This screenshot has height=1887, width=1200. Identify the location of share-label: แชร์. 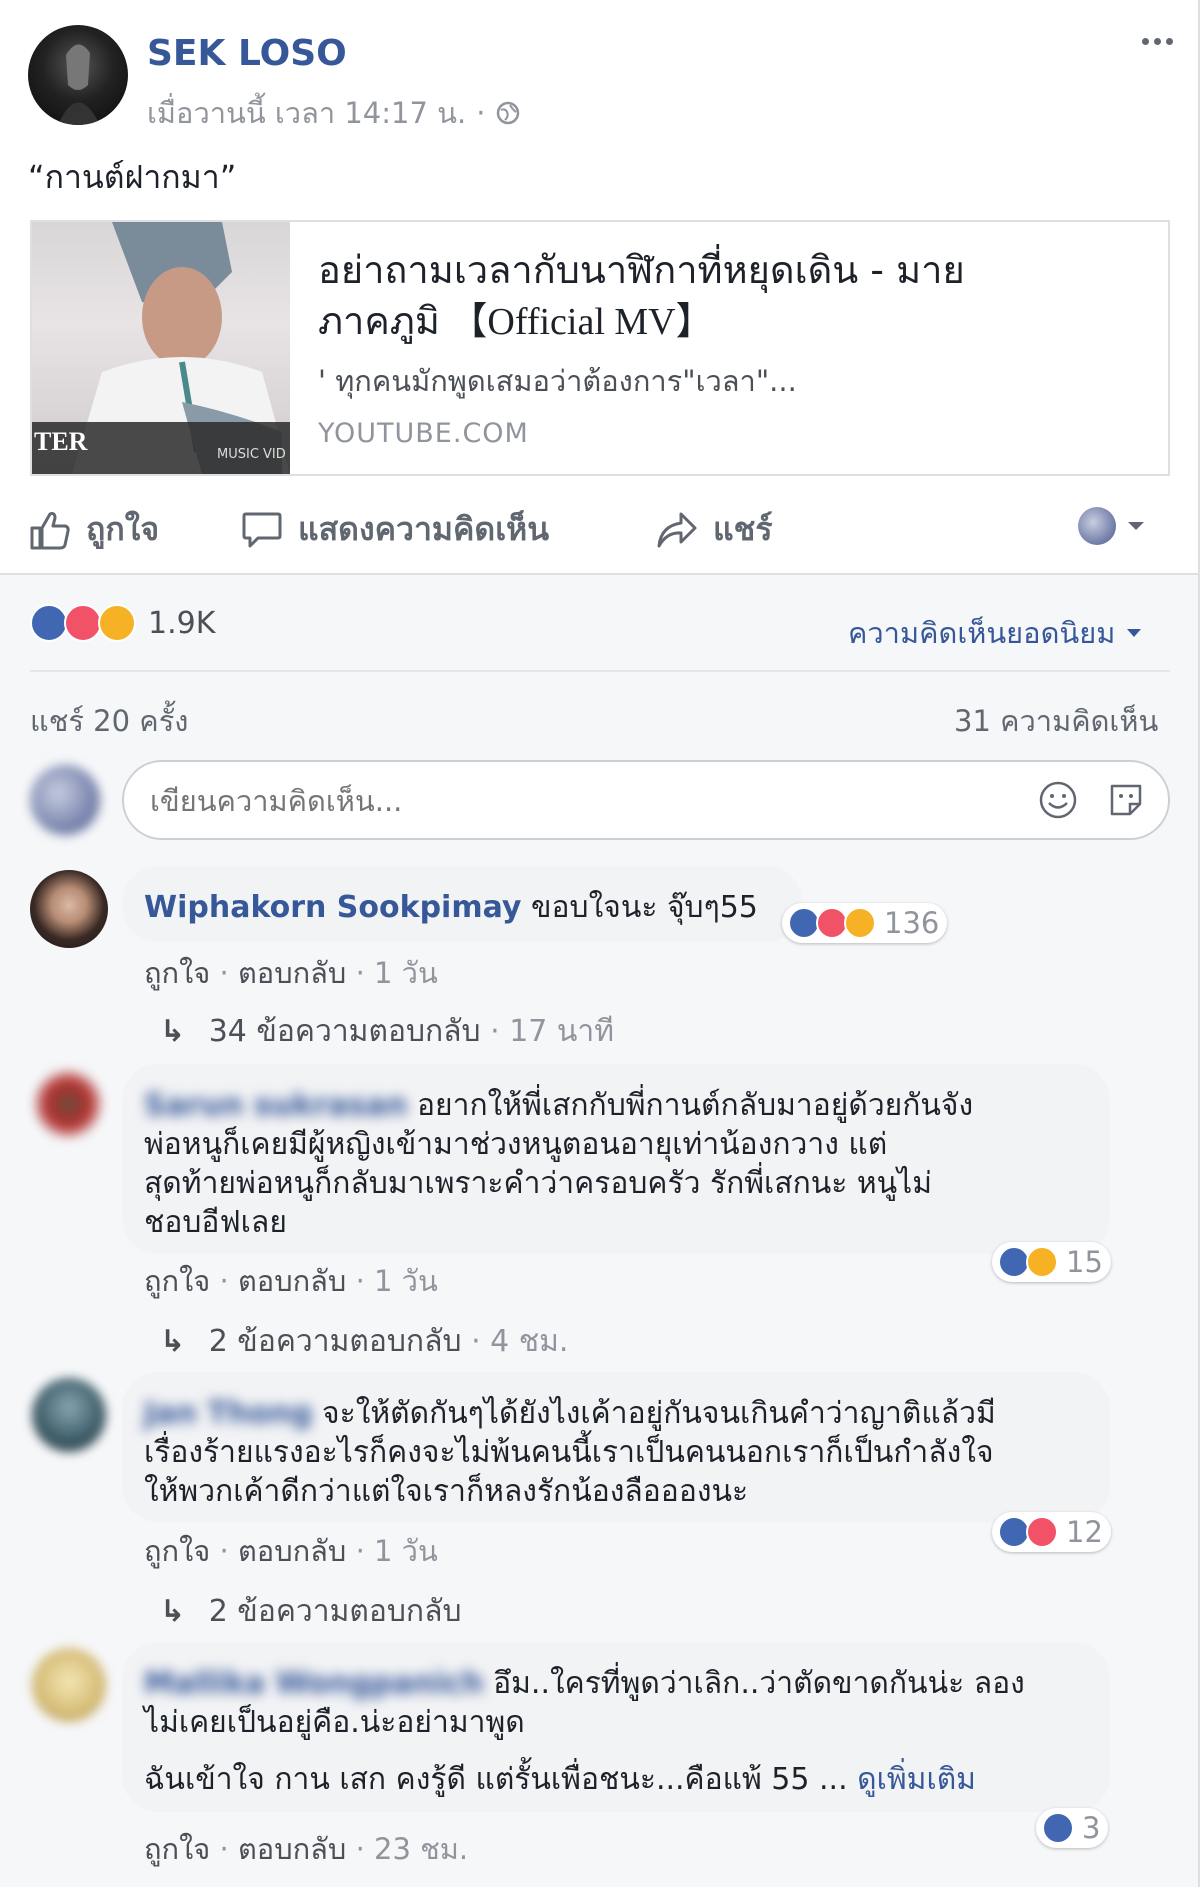
(743, 529).